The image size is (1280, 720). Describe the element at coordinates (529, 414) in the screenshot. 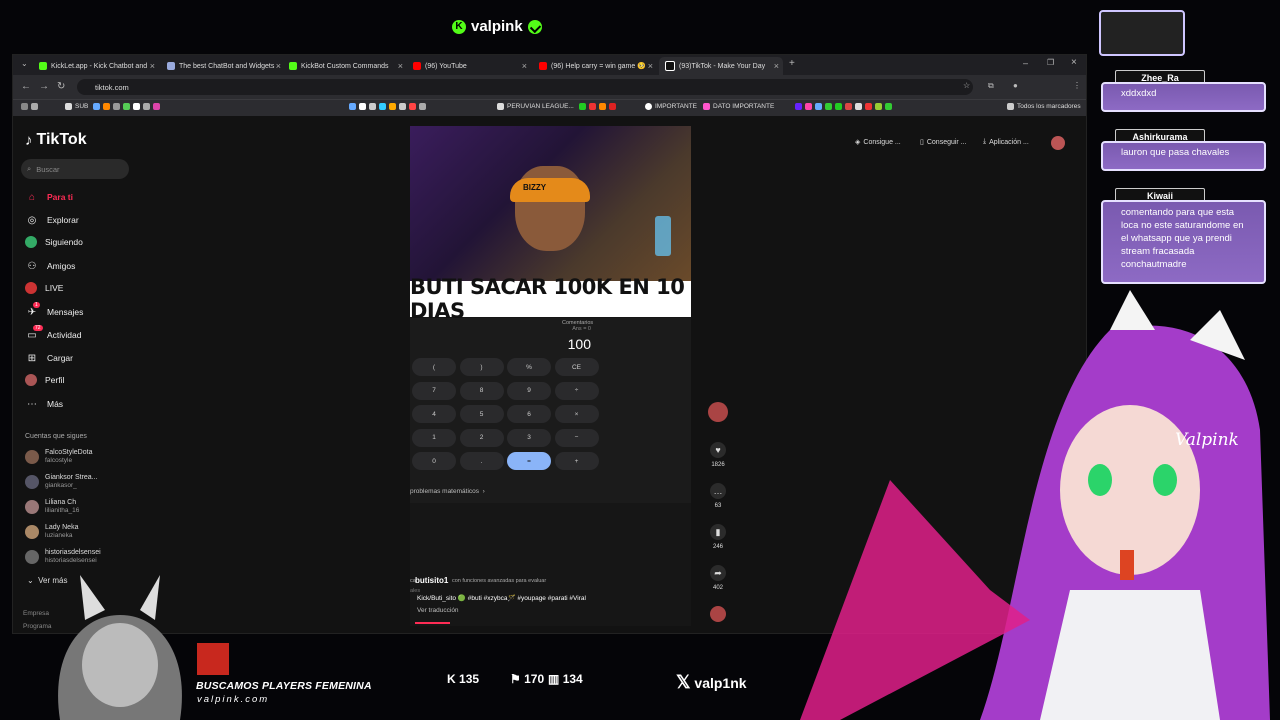

I see `calc-key: 6` at that location.